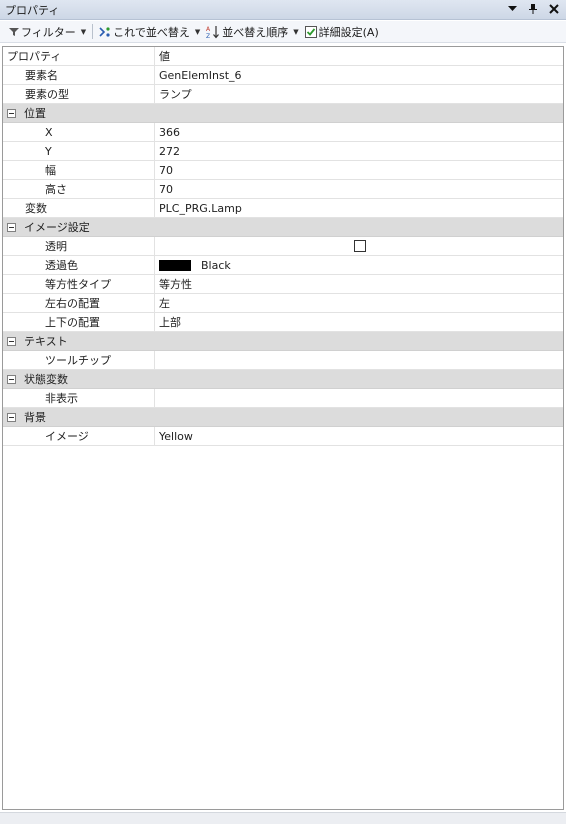  Describe the element at coordinates (32, 10) in the screenshot. I see `panel-title: プロパティ` at that location.